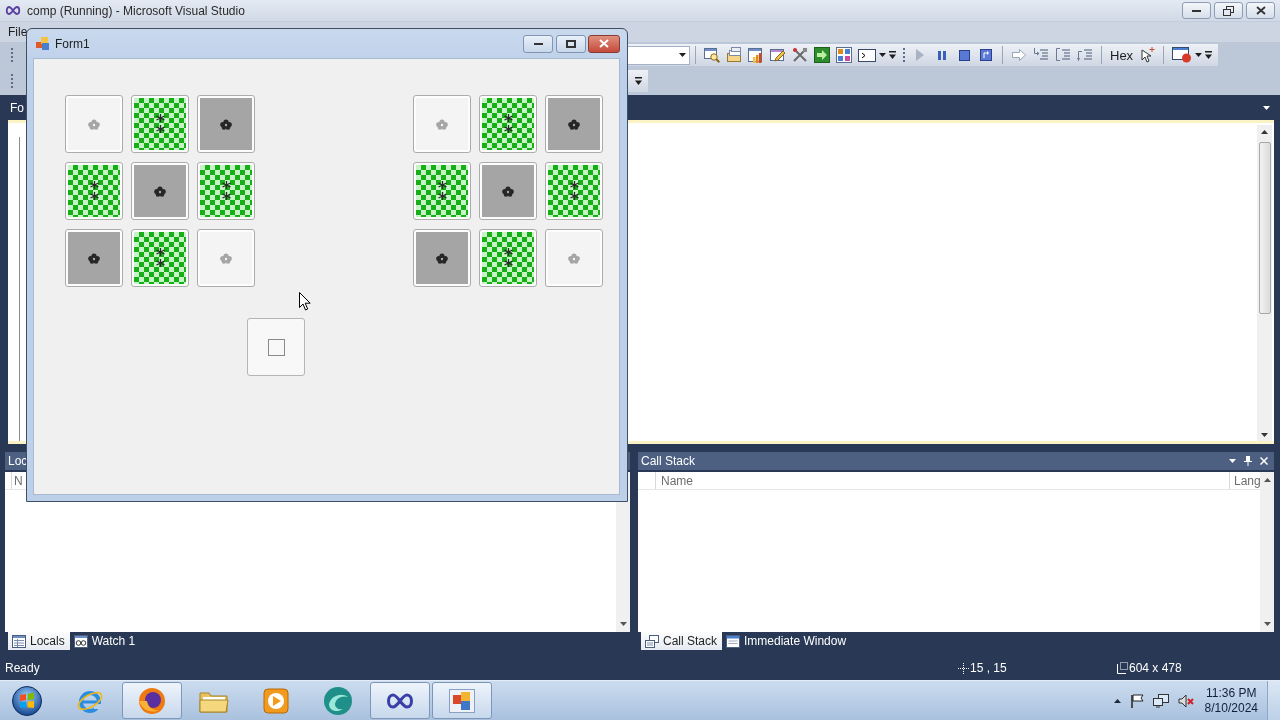 The height and width of the screenshot is (720, 1280). What do you see at coordinates (1228, 10) in the screenshot?
I see `restore-button` at bounding box center [1228, 10].